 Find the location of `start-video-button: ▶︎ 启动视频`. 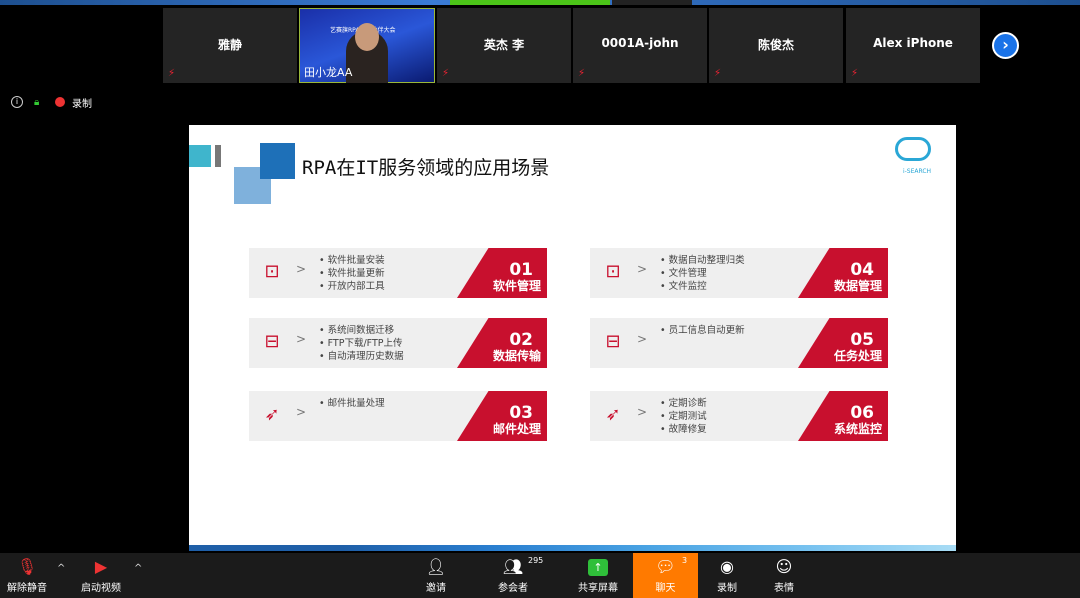

start-video-button: ▶︎ 启动视频 is located at coordinates (101, 575).